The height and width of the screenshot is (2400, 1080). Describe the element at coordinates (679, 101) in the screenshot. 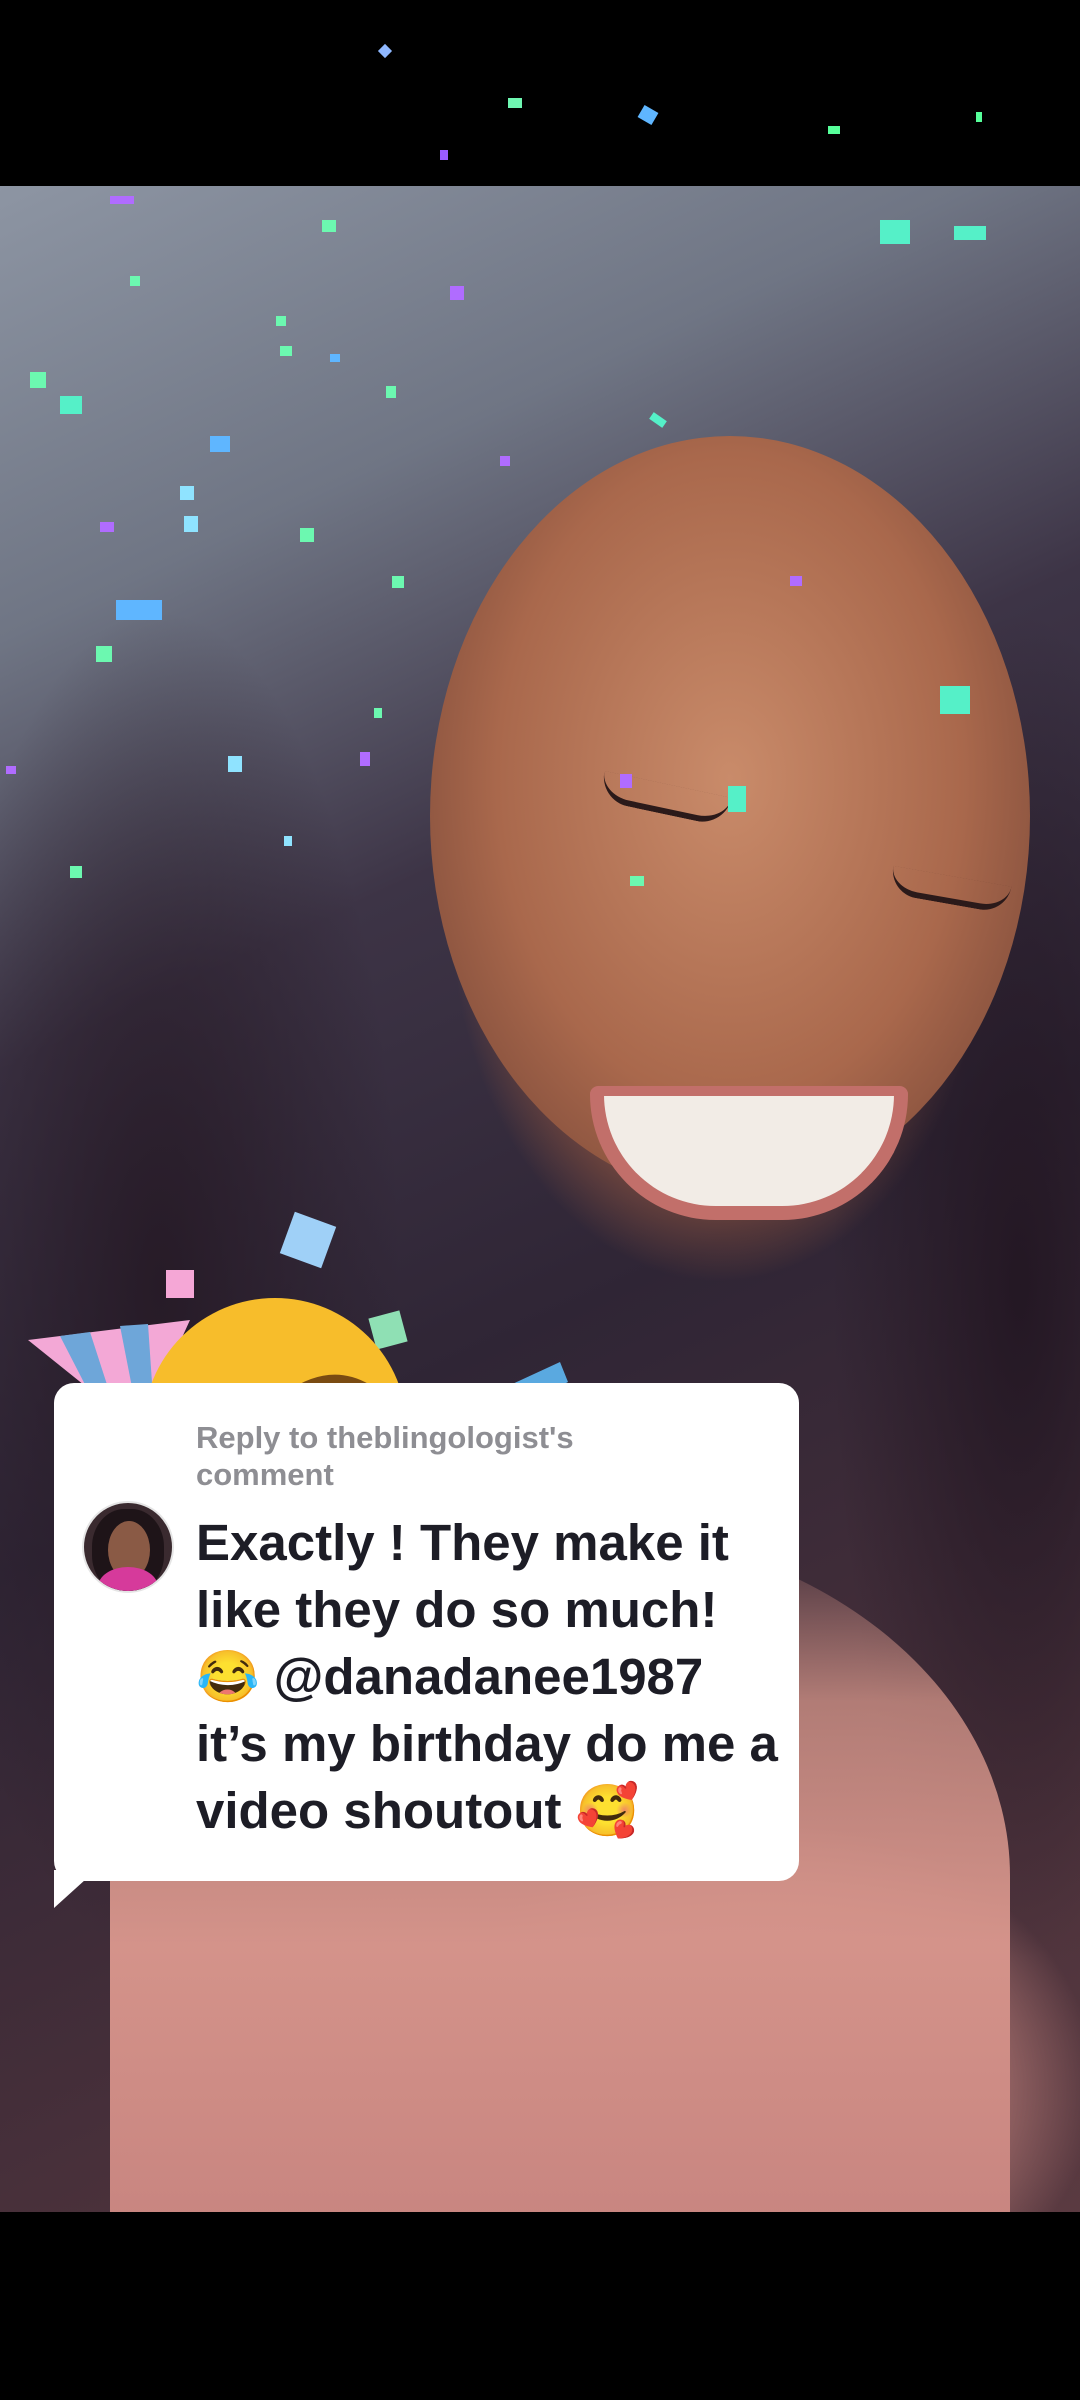

I see `confetti-icon` at that location.